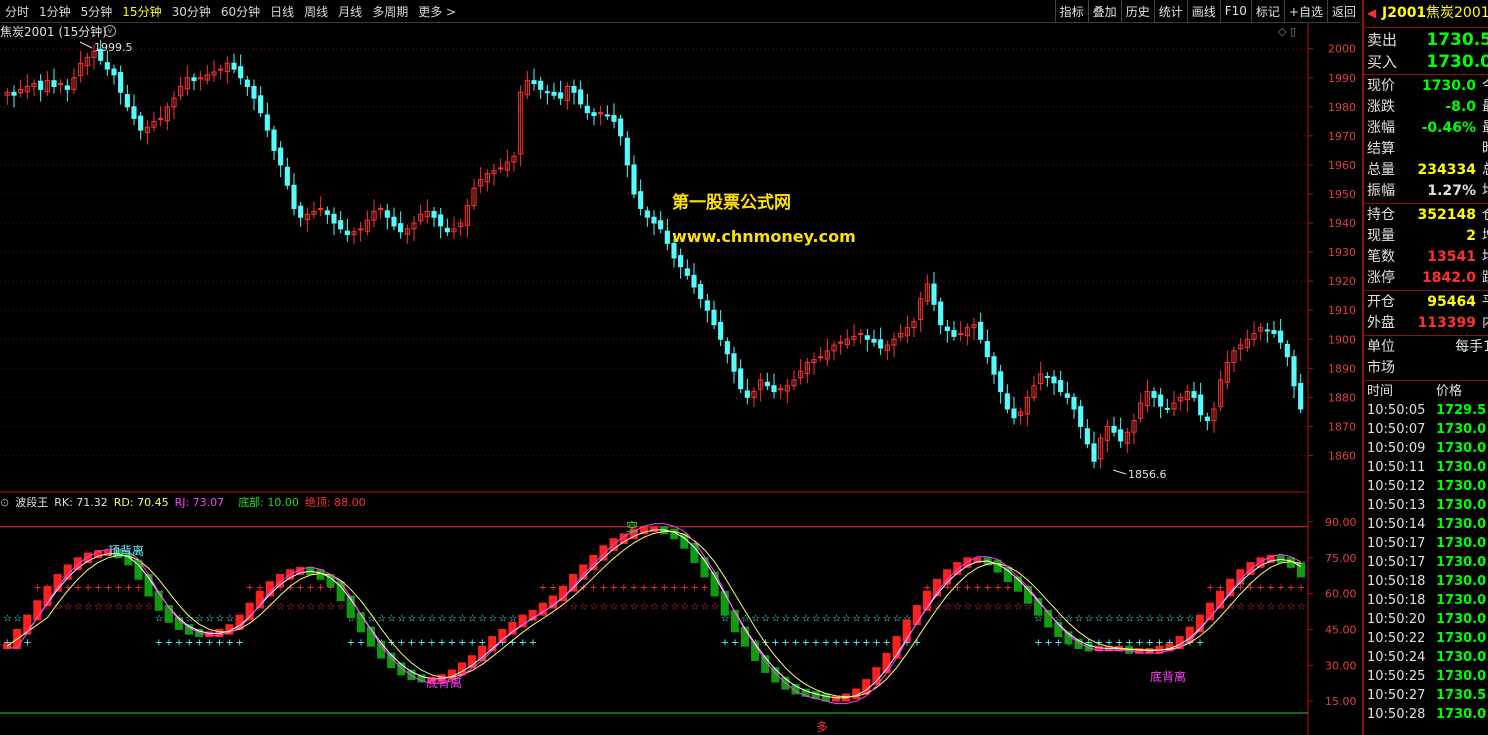  I want to click on tick-row: 10:50:22 1730.0, so click(1426, 638).